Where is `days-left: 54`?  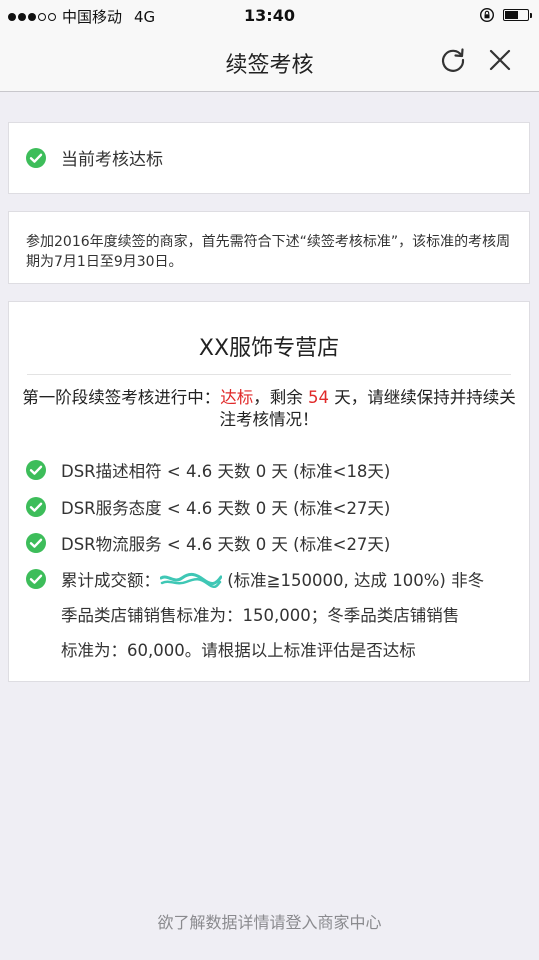 days-left: 54 is located at coordinates (318, 397).